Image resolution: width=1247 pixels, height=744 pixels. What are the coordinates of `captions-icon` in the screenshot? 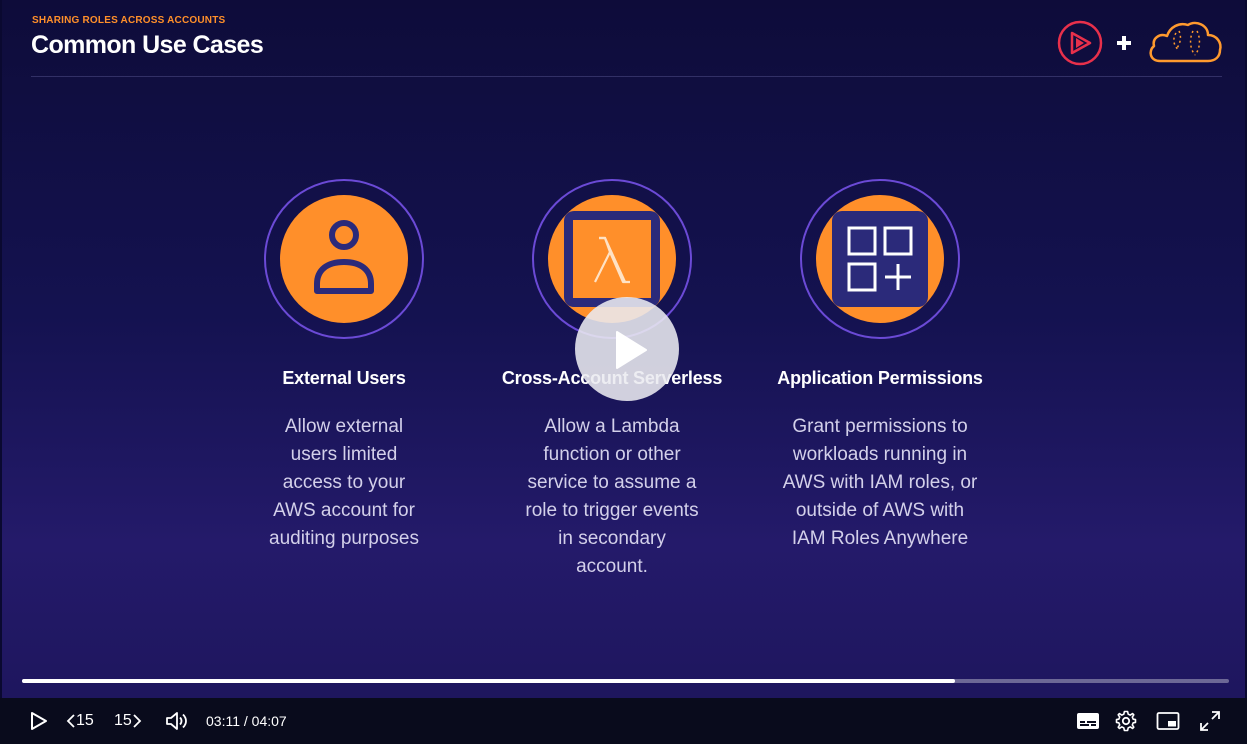 It's located at (1088, 721).